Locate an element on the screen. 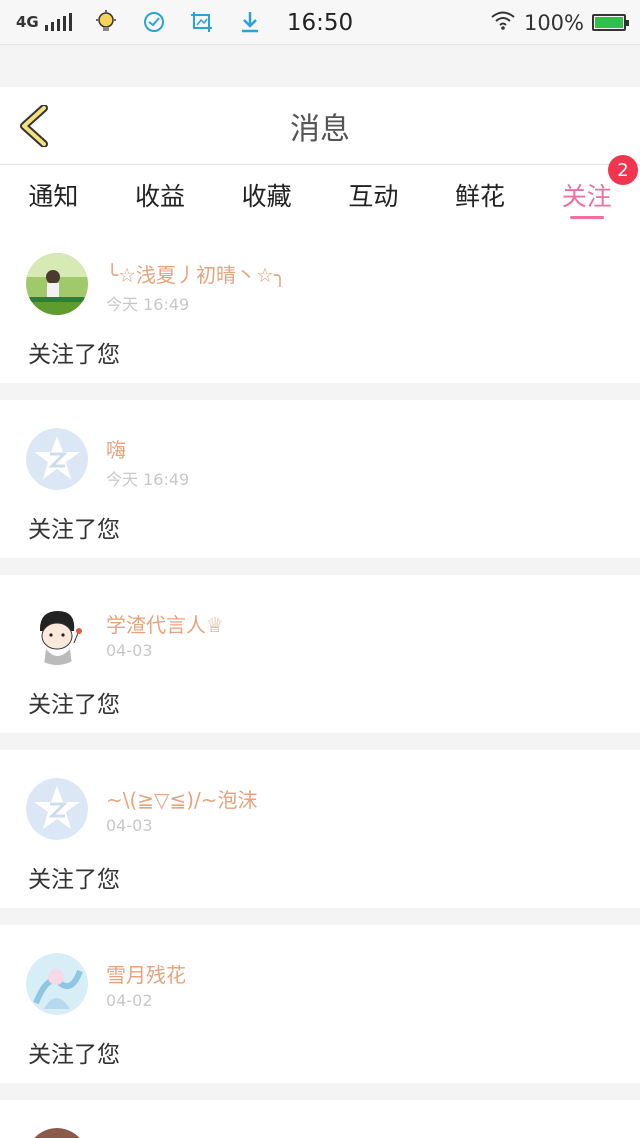 The height and width of the screenshot is (1138, 640). list-item: 嗨 今天 16:49 关注了您 is located at coordinates (320, 479).